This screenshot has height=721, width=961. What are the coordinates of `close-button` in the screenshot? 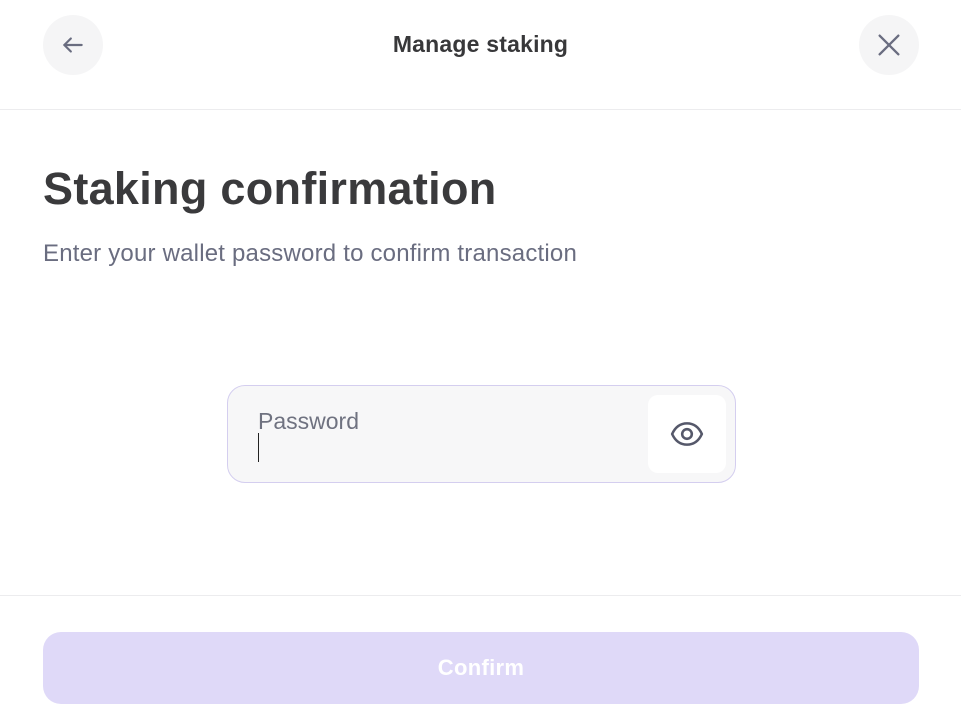 It's located at (889, 45).